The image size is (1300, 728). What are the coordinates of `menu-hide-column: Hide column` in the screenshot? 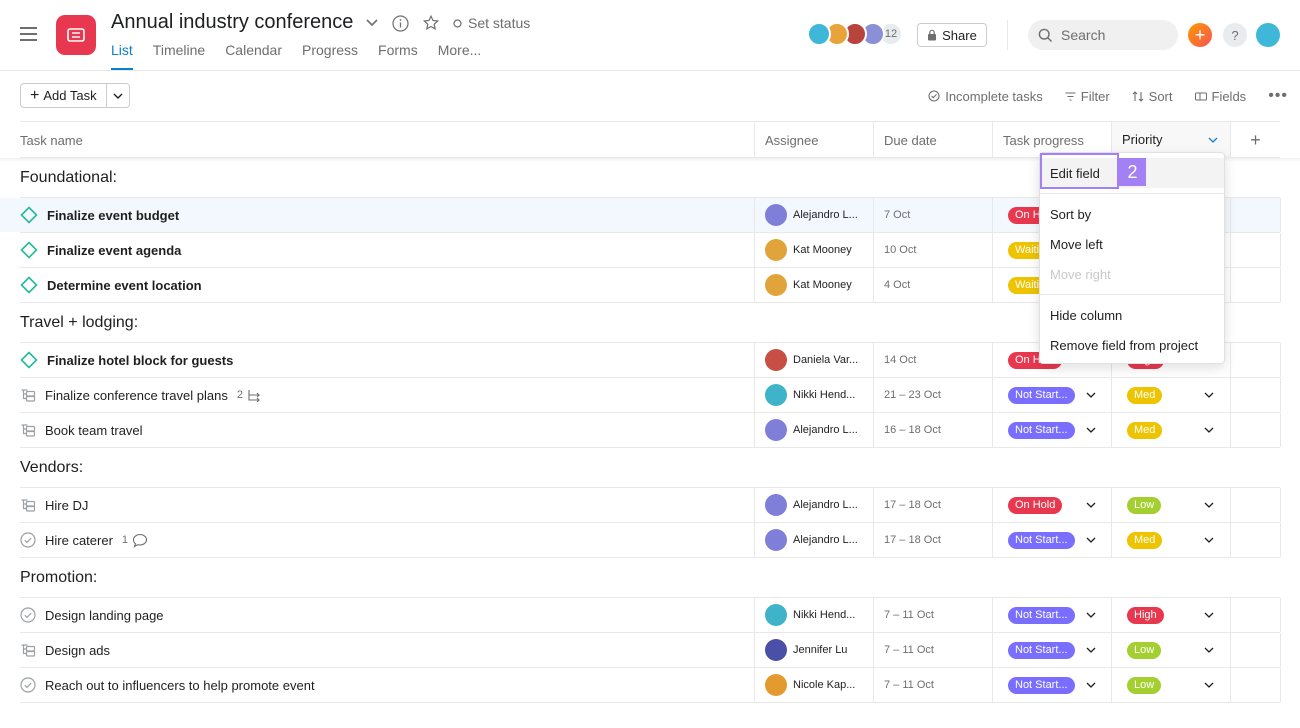 It's located at (1132, 315).